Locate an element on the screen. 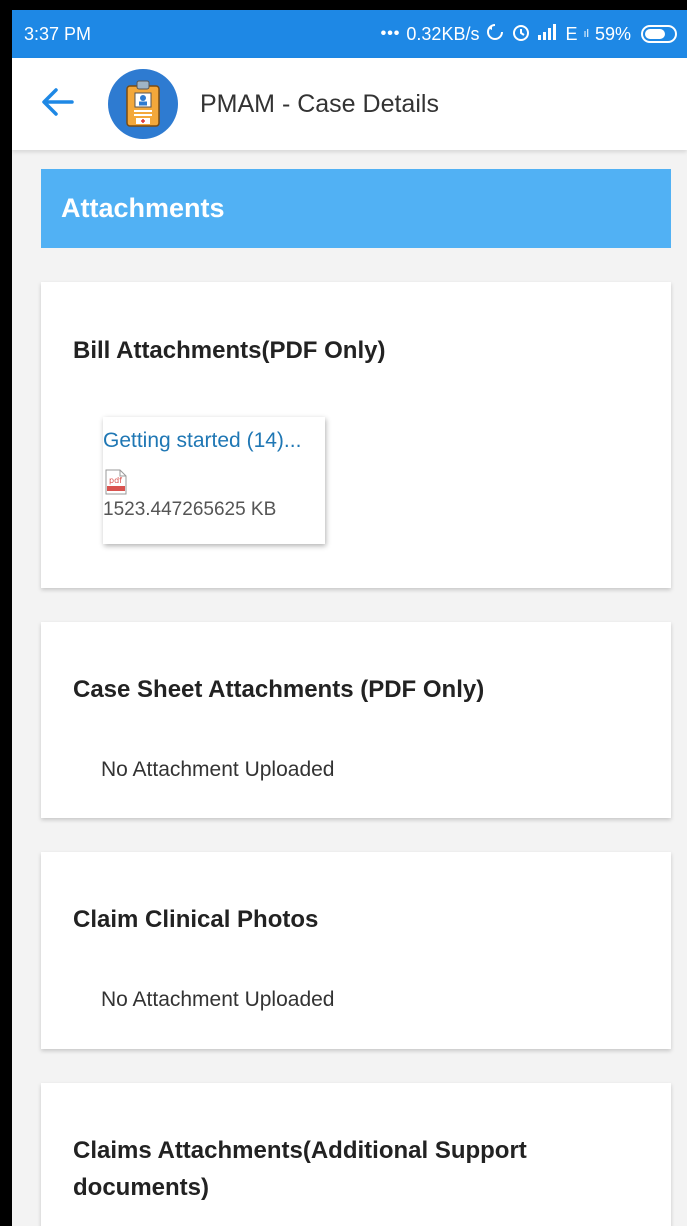 Image resolution: width=687 pixels, height=1226 pixels. notification-dots-icon: ••• is located at coordinates (390, 33).